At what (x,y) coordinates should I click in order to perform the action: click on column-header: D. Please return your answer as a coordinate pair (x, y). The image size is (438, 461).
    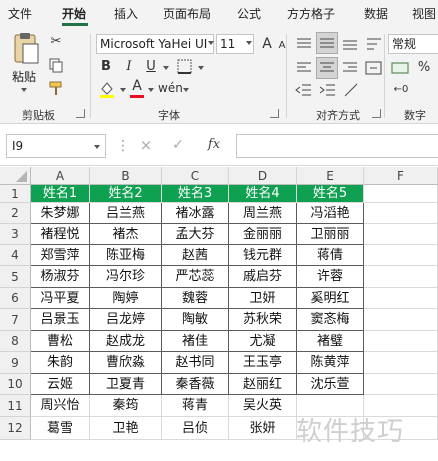
    Looking at the image, I should click on (263, 176).